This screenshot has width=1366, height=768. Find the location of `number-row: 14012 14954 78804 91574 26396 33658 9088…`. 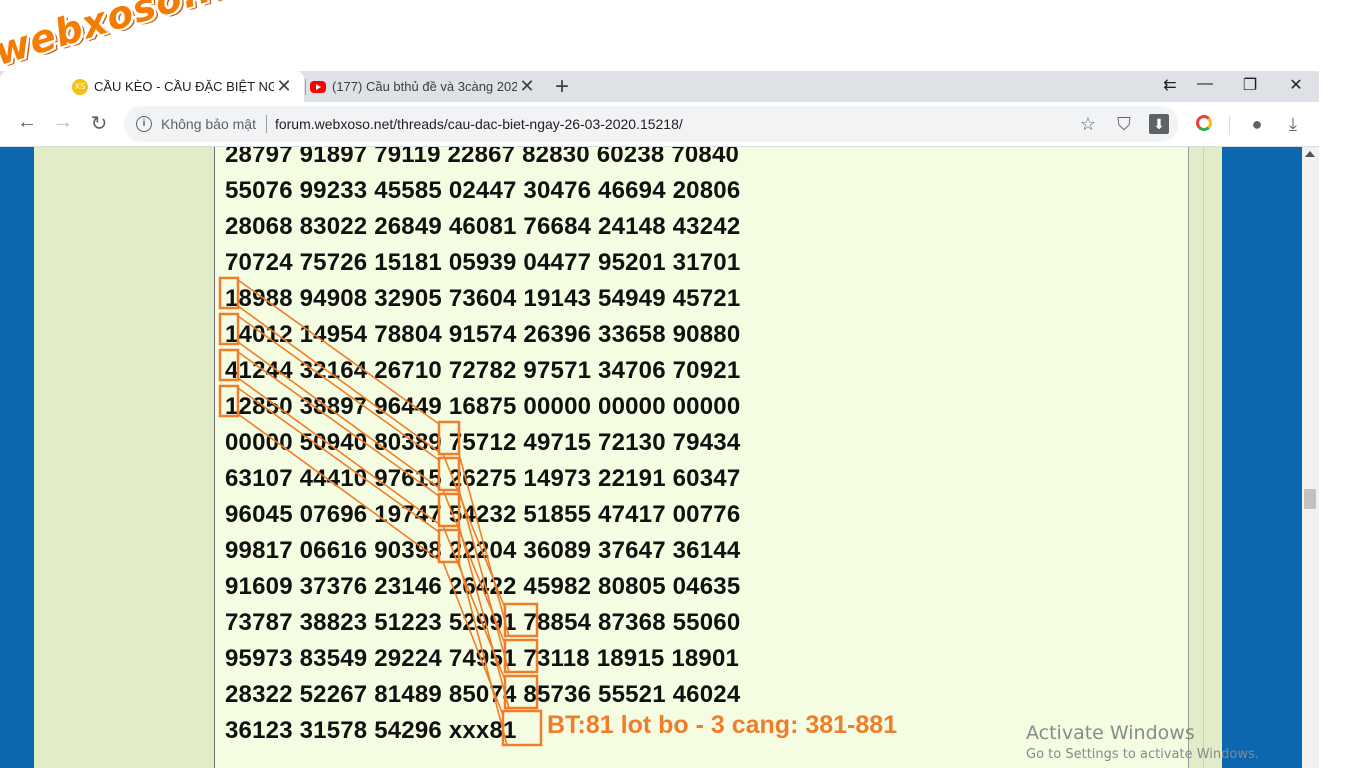

number-row: 14012 14954 78804 91574 26396 33658 9088… is located at coordinates (483, 334).